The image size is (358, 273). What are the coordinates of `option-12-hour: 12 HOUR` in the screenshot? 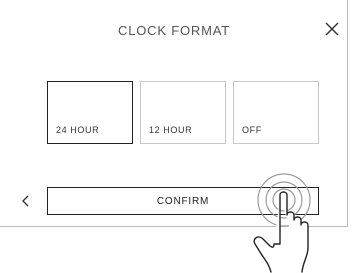 It's located at (183, 112).